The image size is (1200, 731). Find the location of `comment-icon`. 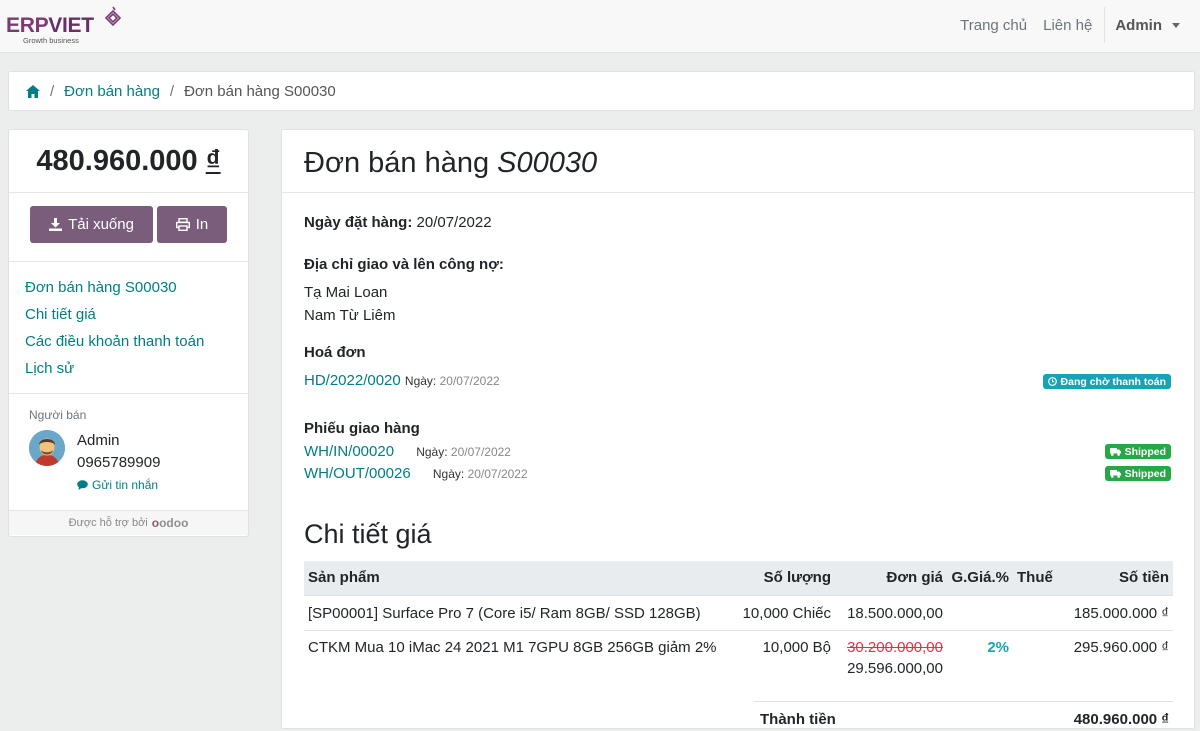

comment-icon is located at coordinates (82, 485).